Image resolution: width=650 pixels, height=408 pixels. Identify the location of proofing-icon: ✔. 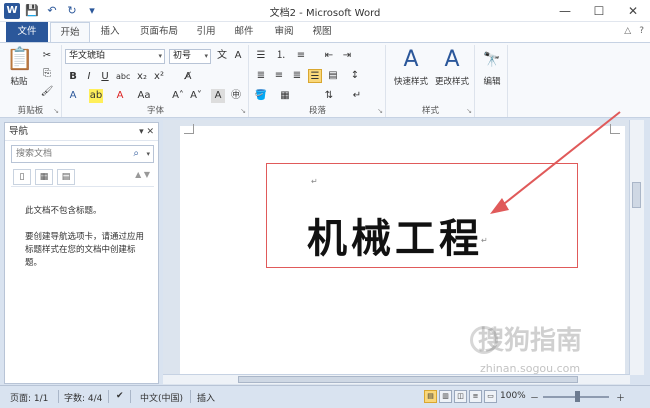
(120, 396).